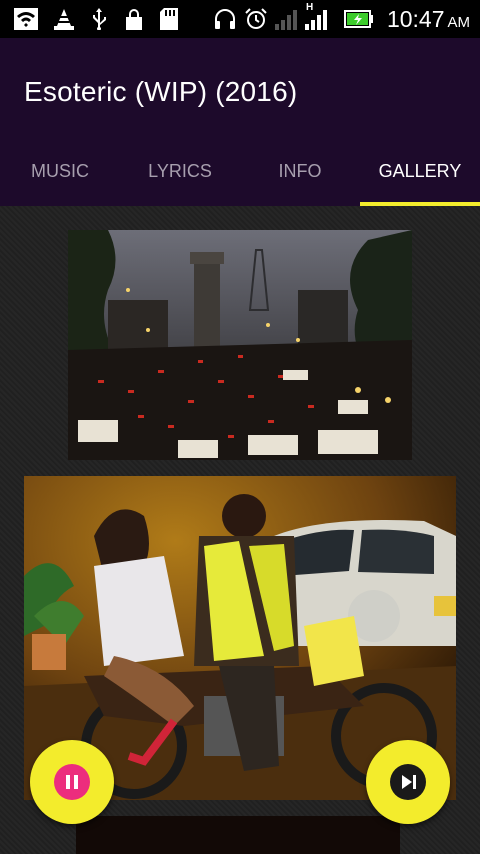  I want to click on pause-icon, so click(72, 782).